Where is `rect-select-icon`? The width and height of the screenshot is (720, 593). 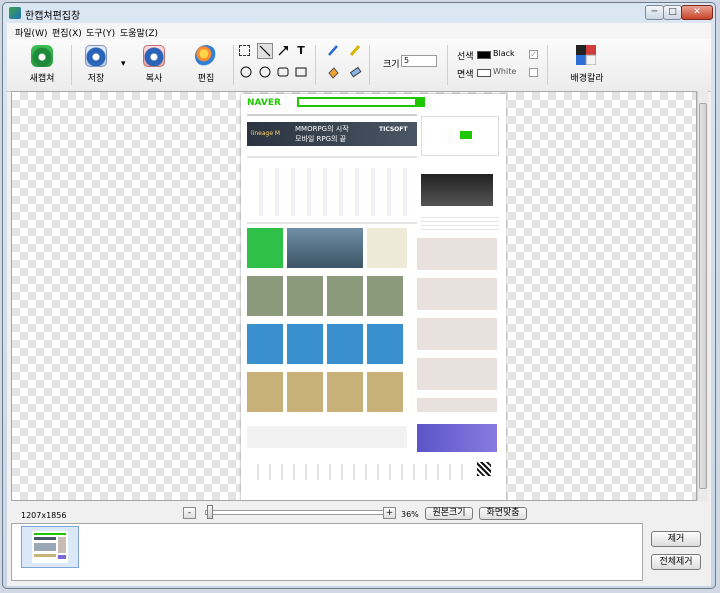 rect-select-icon is located at coordinates (244, 50).